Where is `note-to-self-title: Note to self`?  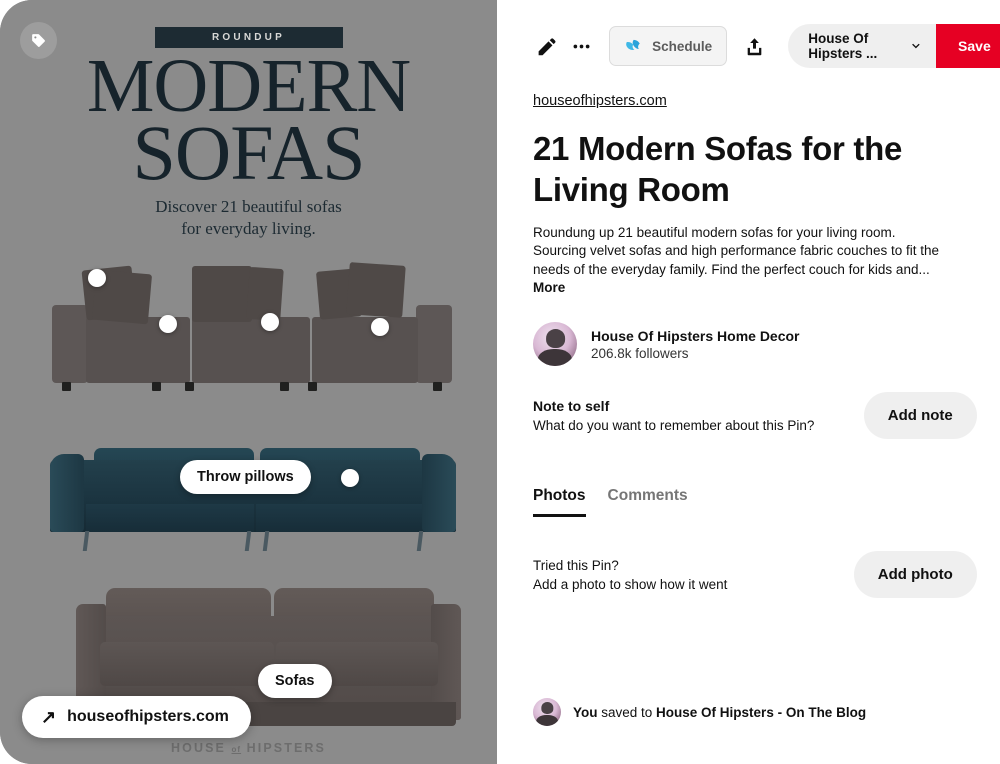 note-to-self-title: Note to self is located at coordinates (571, 406).